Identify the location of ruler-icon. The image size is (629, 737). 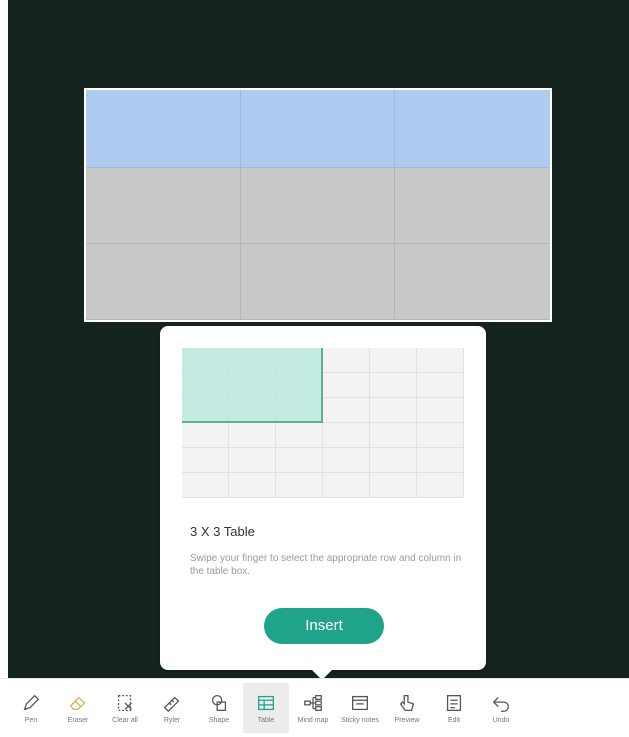
(171, 704).